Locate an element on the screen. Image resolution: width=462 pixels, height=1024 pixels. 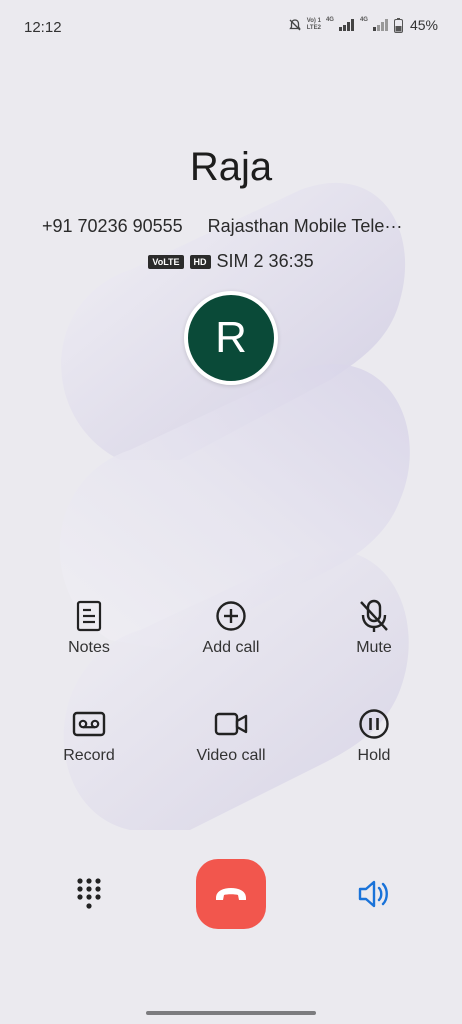
video-call-button: Video call is located at coordinates (231, 736).